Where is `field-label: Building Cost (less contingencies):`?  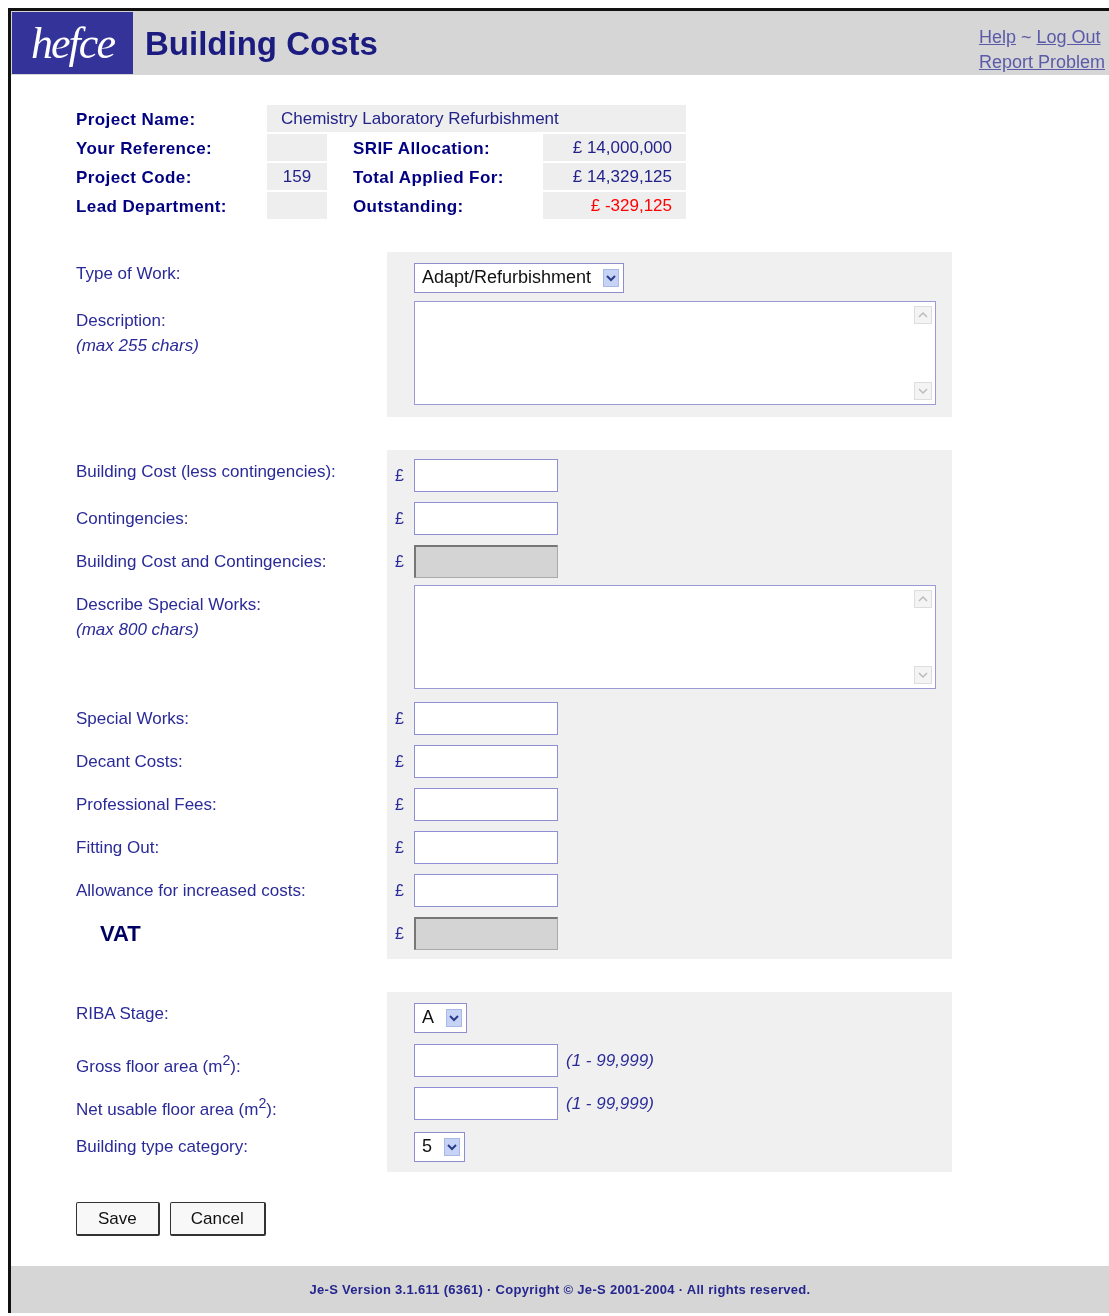
field-label: Building Cost (less contingencies): is located at coordinates (206, 472).